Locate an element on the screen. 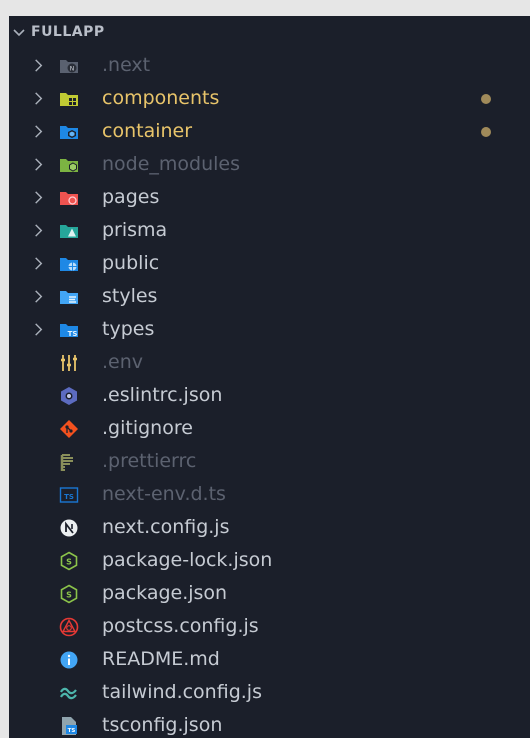  postcss-icon is located at coordinates (69, 627).